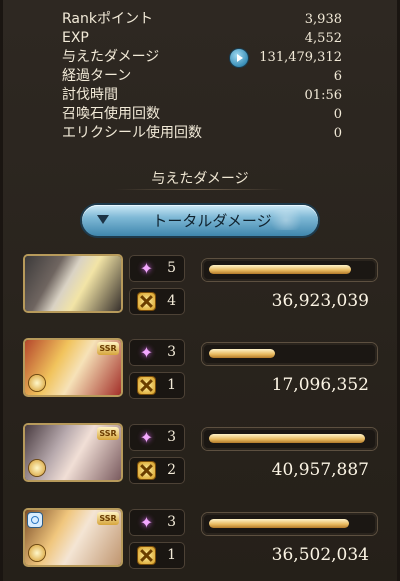 Image resolution: width=400 pixels, height=581 pixels. What do you see at coordinates (132, 133) in the screenshot?
I see `stat-label: エリクシール使用回数` at bounding box center [132, 133].